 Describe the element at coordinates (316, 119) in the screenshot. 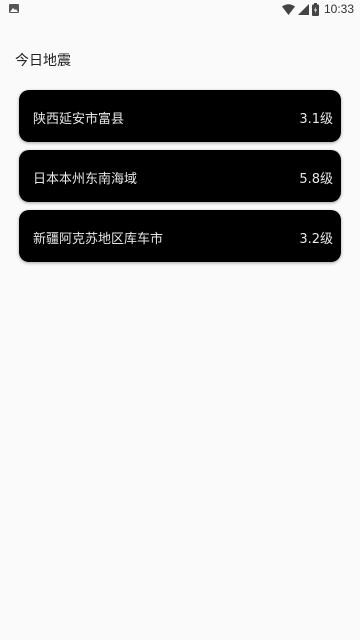

I see `quake-magnitude: 3.1级` at that location.